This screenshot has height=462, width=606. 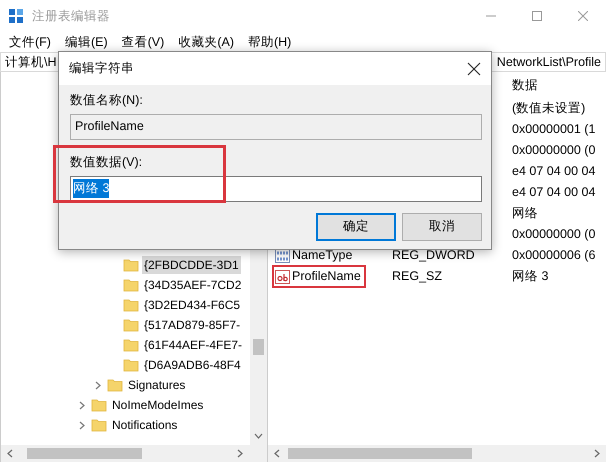 I want to click on name-field: ProfileName, so click(x=276, y=127).